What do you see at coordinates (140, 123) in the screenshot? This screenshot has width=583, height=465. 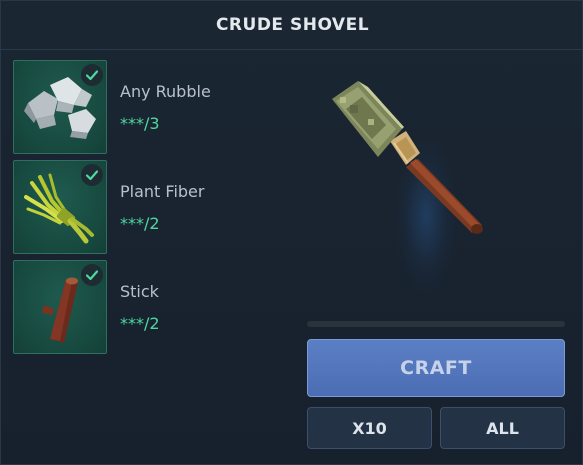 I see `requirement-quantity: ***/3` at bounding box center [140, 123].